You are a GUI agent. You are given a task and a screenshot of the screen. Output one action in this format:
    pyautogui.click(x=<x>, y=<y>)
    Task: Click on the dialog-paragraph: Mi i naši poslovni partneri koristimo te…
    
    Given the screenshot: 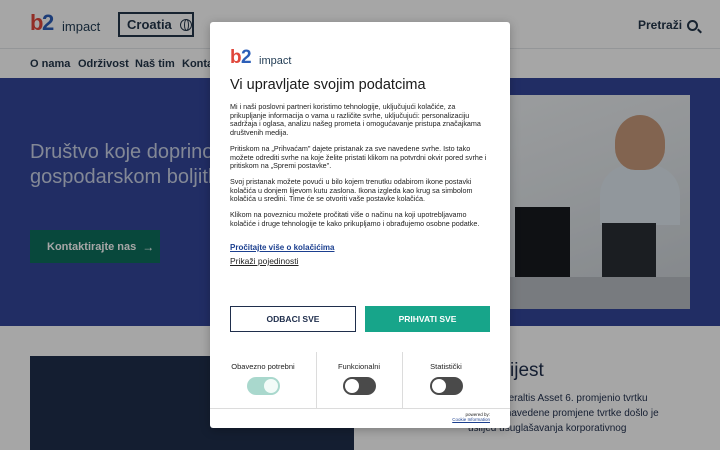 What is the action you would take?
    pyautogui.click(x=355, y=120)
    